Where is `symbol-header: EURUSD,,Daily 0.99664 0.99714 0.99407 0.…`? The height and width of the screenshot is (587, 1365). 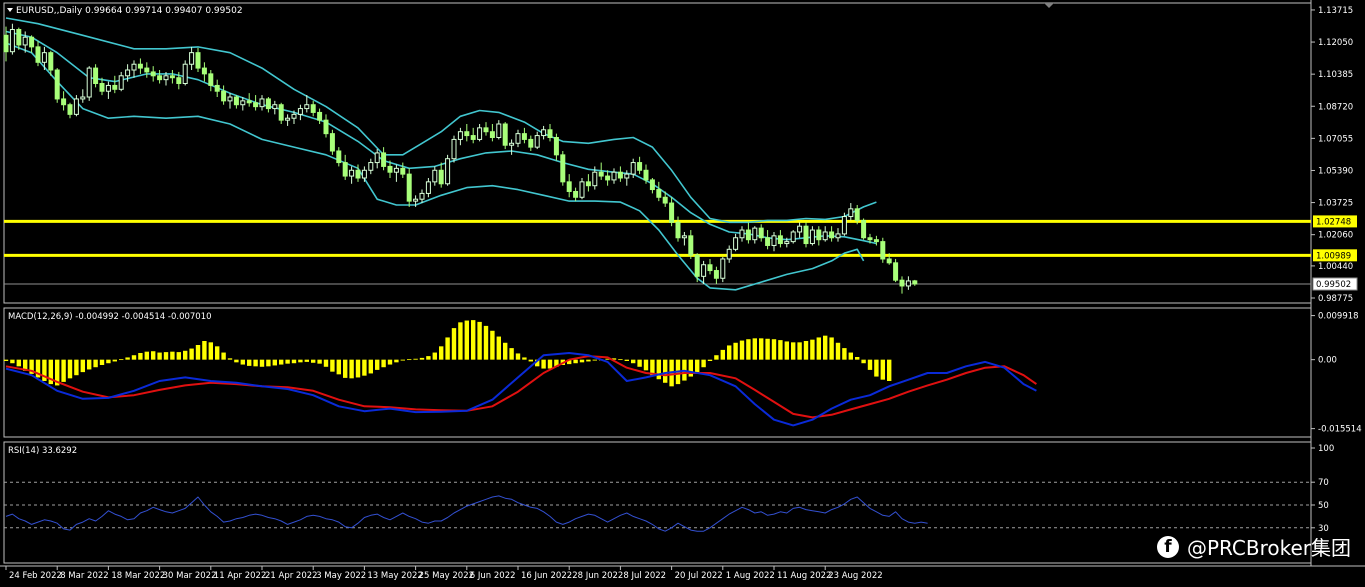 symbol-header: EURUSD,,Daily 0.99664 0.99714 0.99407 0.… is located at coordinates (129, 11).